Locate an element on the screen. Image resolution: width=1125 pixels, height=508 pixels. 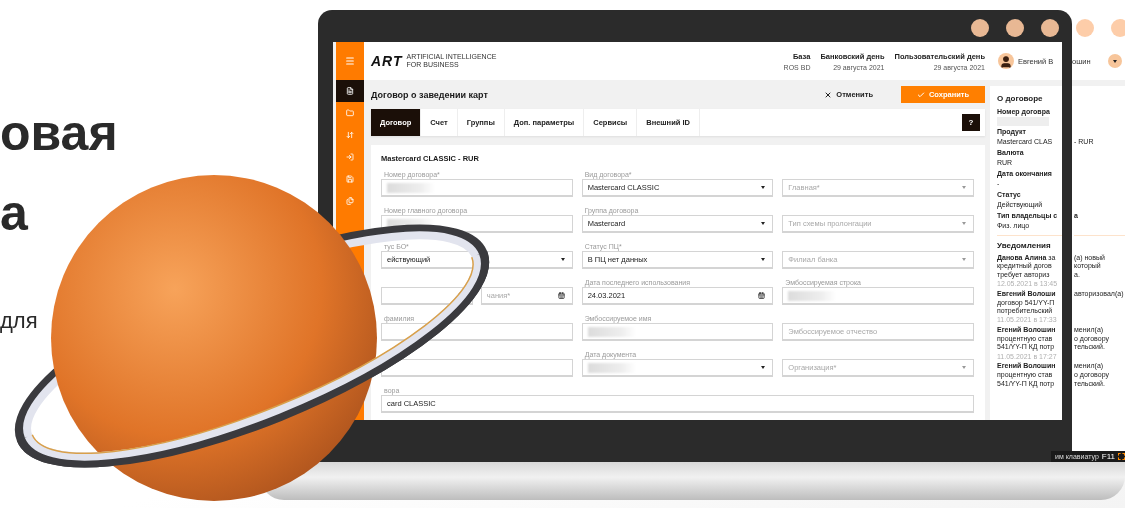
avatar-icon is located at coordinates (1006, 61).